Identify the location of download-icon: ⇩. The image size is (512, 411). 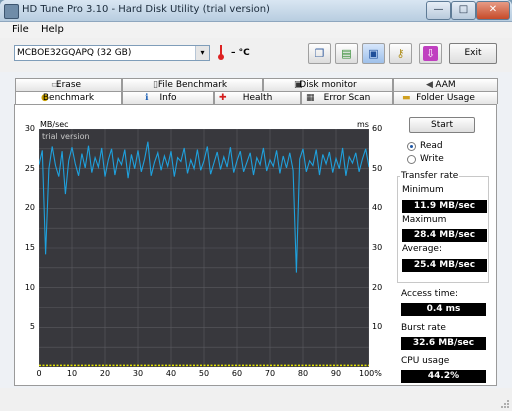
(430, 53).